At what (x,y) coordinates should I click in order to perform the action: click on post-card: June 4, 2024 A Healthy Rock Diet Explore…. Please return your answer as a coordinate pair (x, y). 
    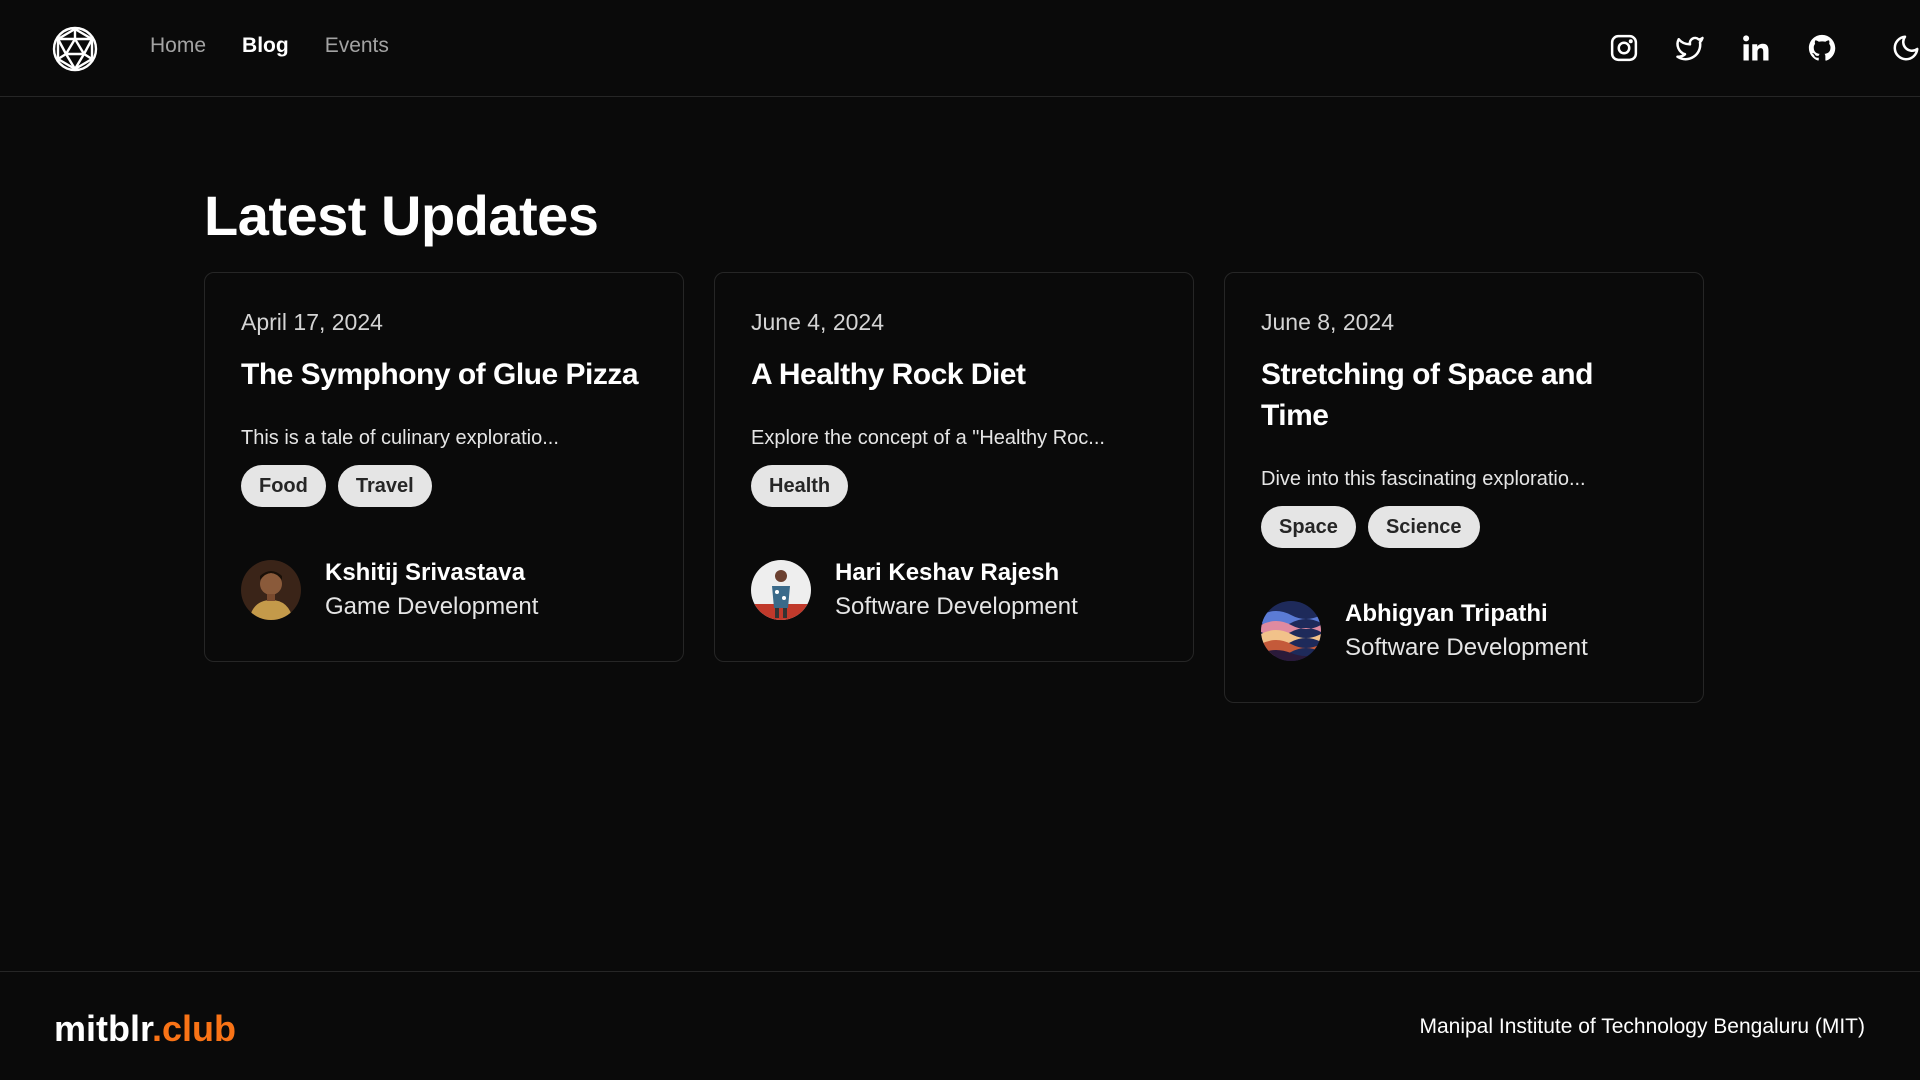
    Looking at the image, I should click on (954, 467).